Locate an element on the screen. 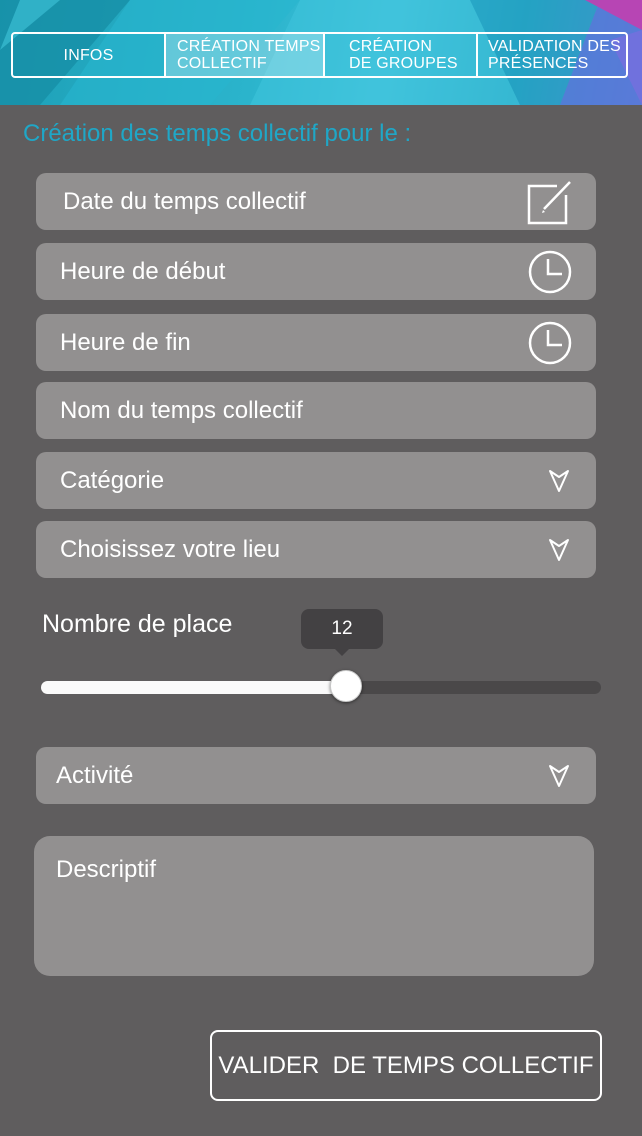 This screenshot has width=642, height=1136. start-time-label: Heure de début is located at coordinates (143, 271).